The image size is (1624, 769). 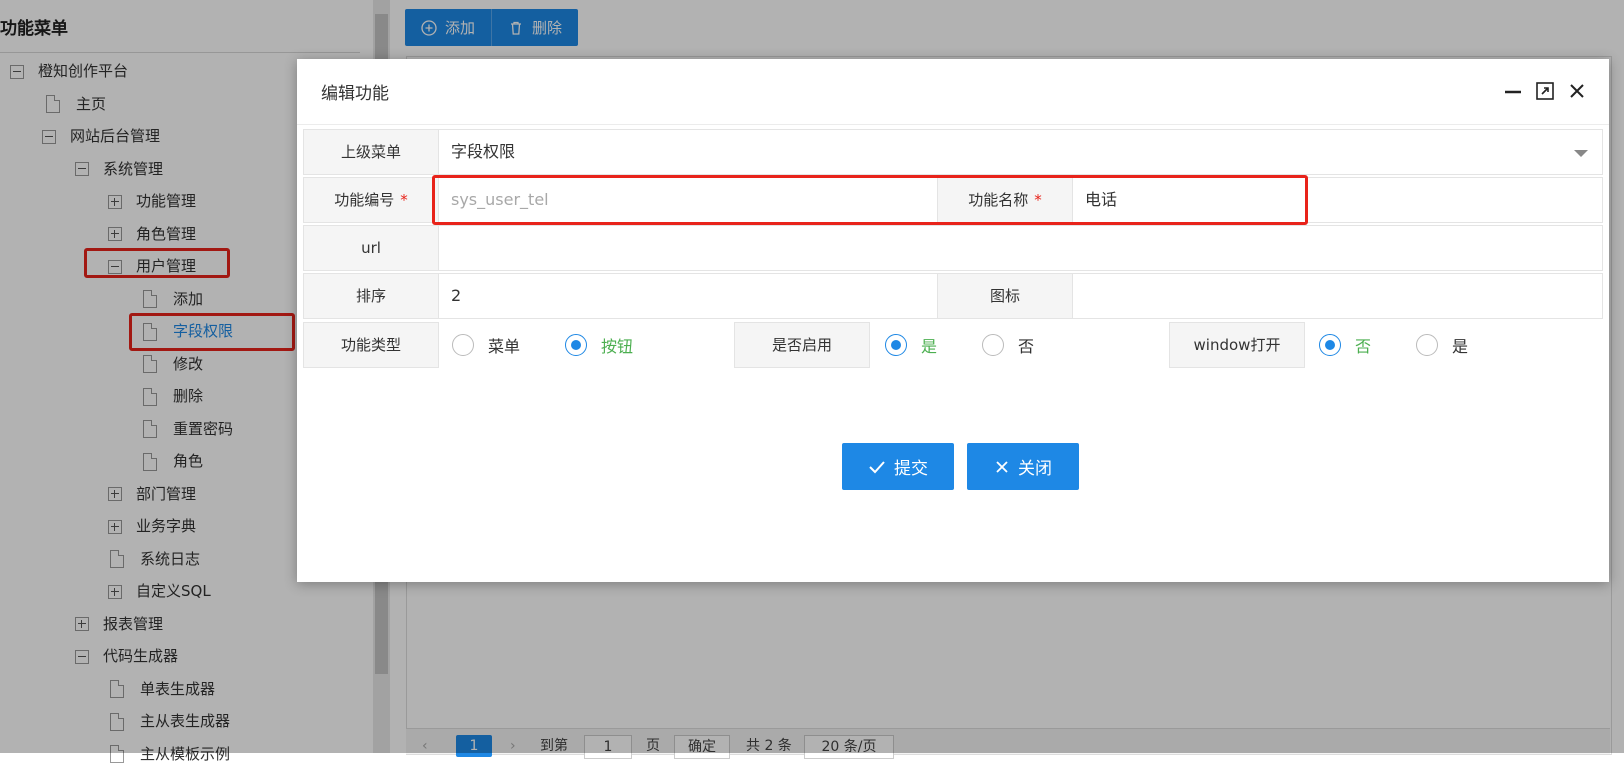 What do you see at coordinates (911, 469) in the screenshot?
I see `submit-button-label: 提交` at bounding box center [911, 469].